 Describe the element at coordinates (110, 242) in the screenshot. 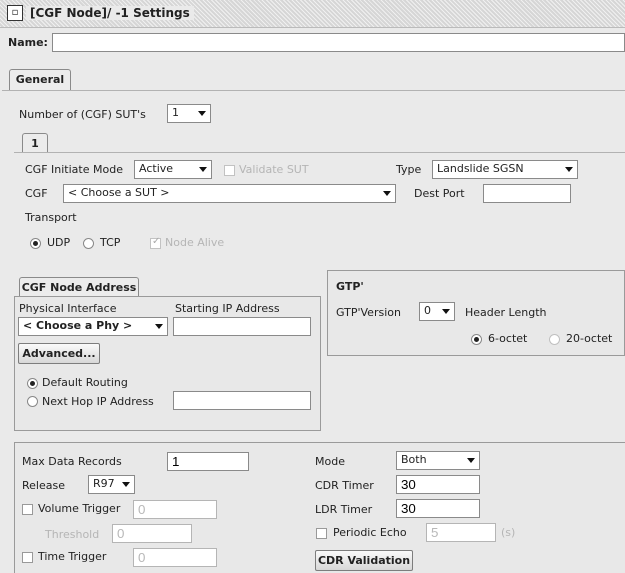

I see `tcp-label: TCP` at that location.